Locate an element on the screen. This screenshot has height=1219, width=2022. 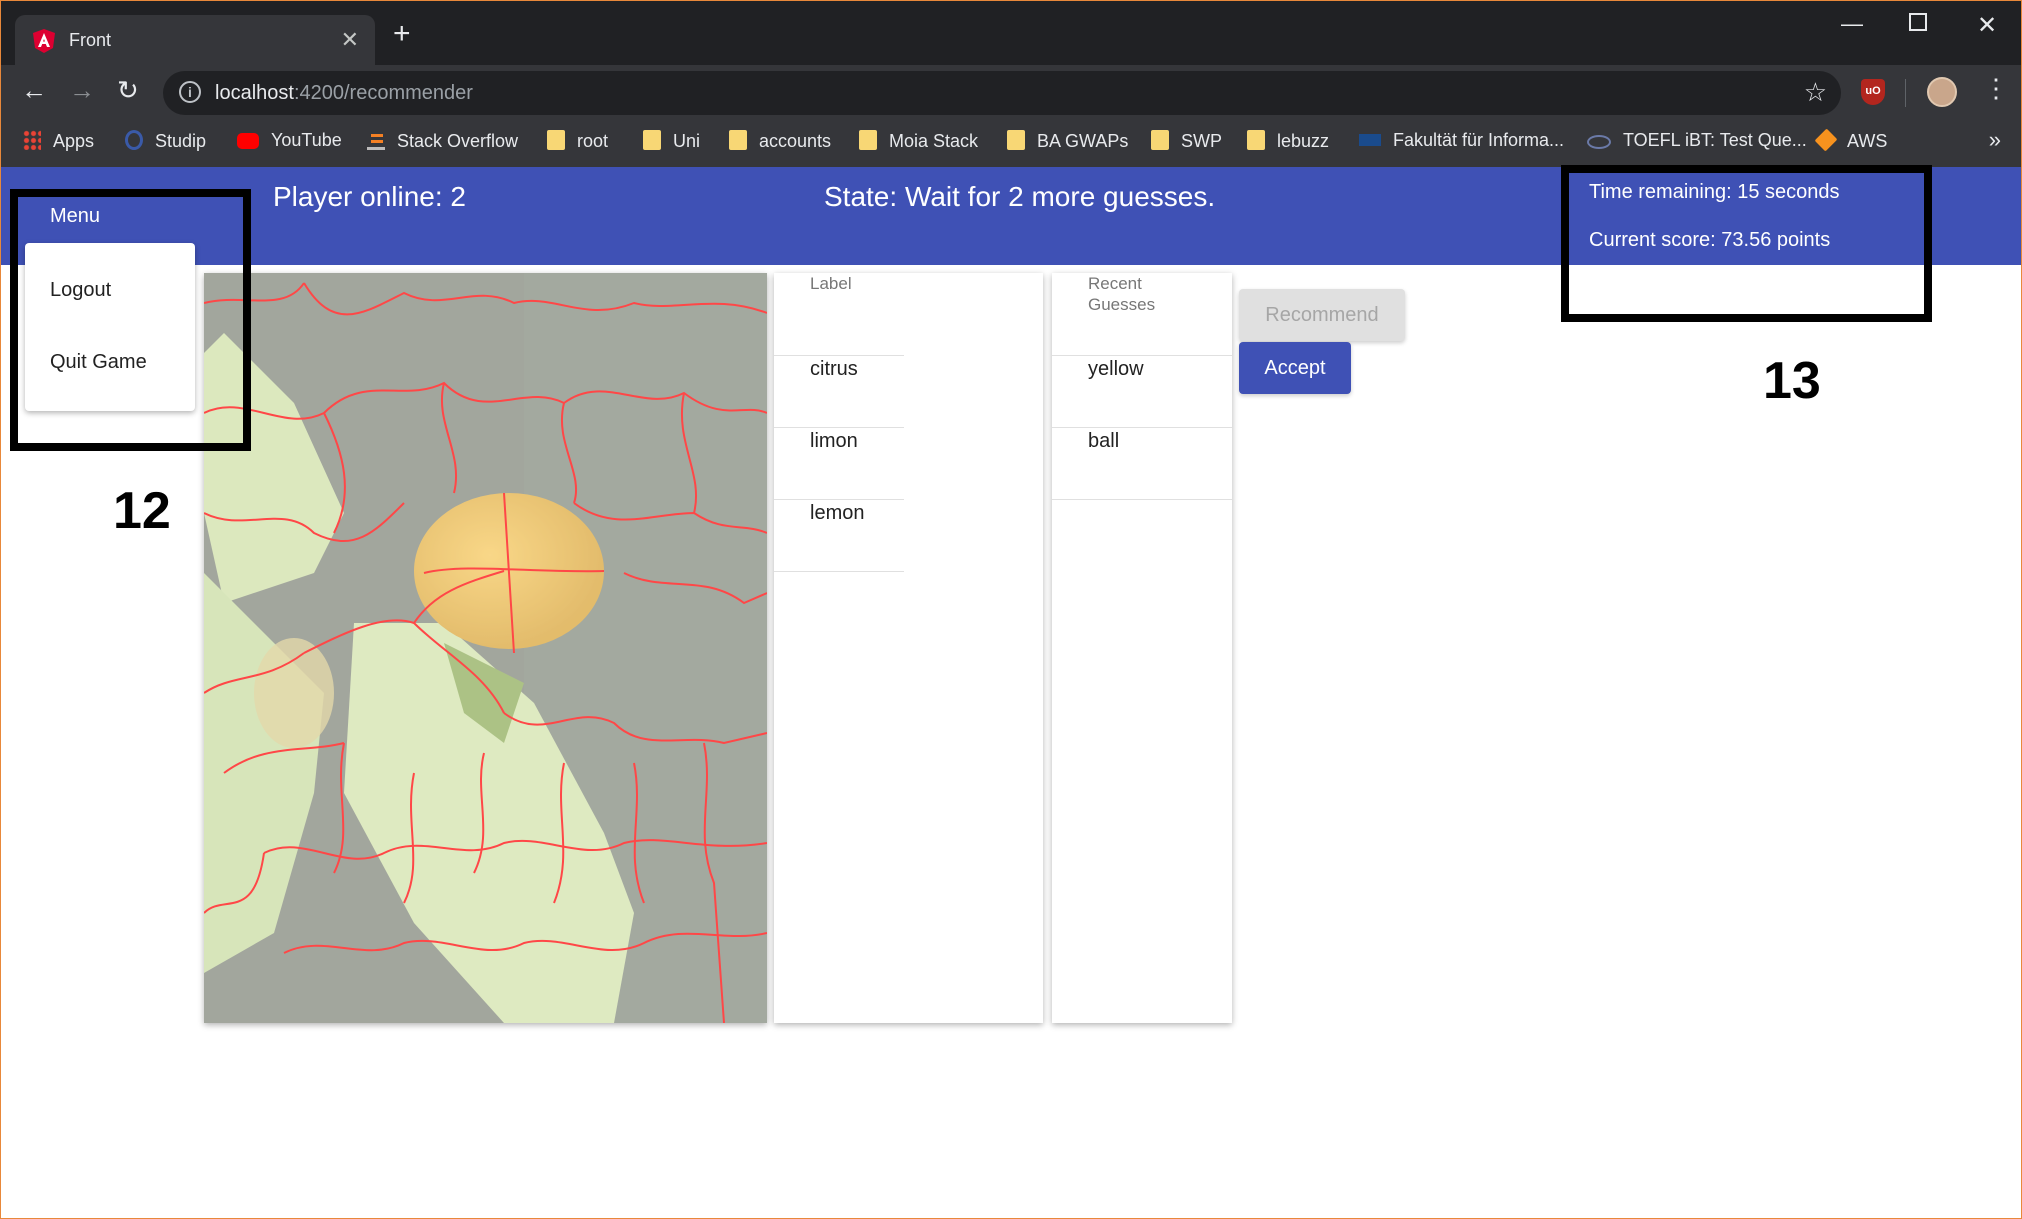
label-text: limon is located at coordinates (834, 441).